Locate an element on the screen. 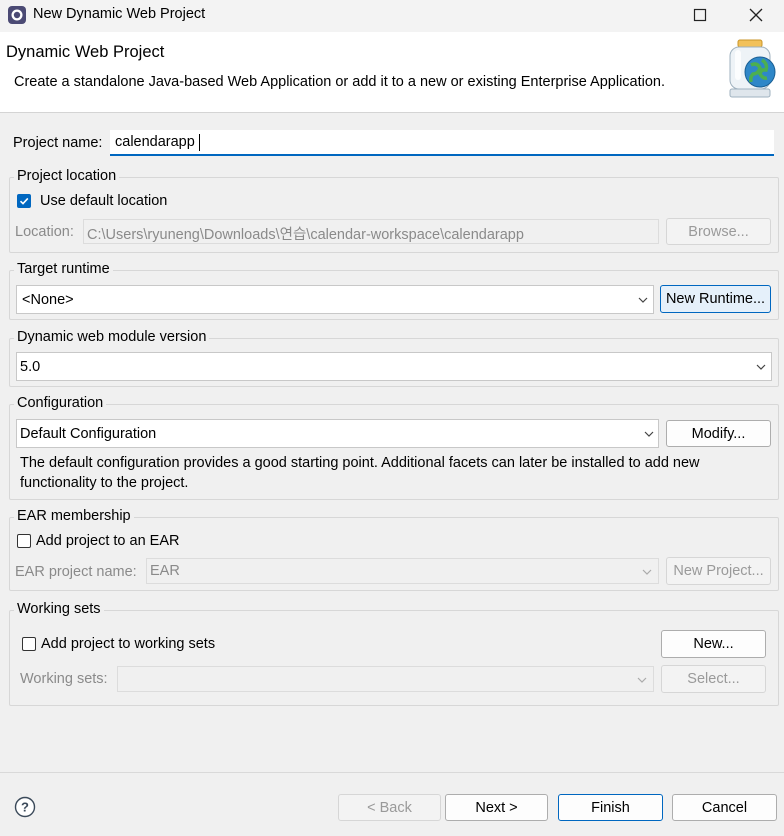  ear-membership-heading: EAR membership is located at coordinates (74, 516).